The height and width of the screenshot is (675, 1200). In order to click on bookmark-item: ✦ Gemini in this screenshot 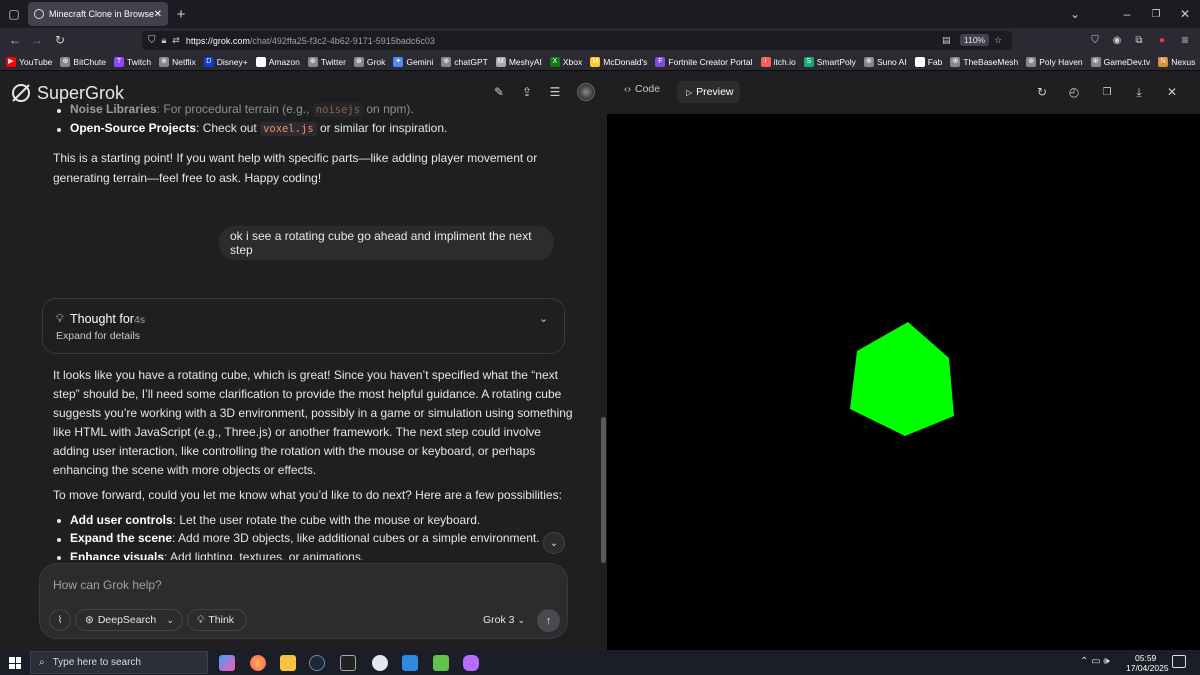, I will do `click(413, 61)`.